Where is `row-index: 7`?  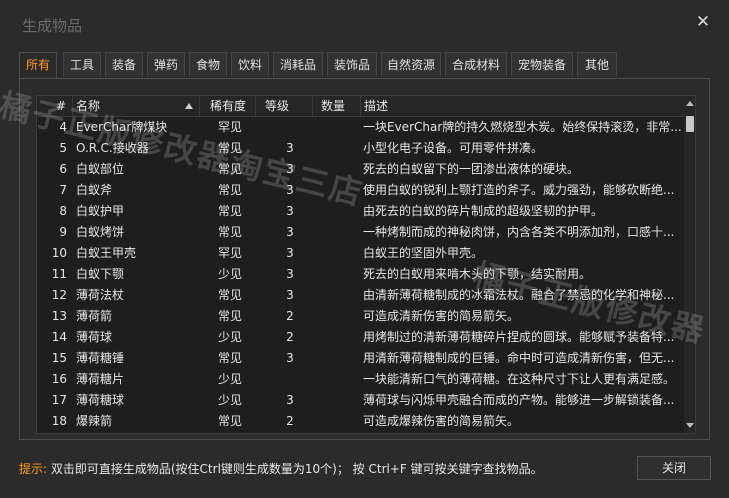 row-index: 7 is located at coordinates (63, 190).